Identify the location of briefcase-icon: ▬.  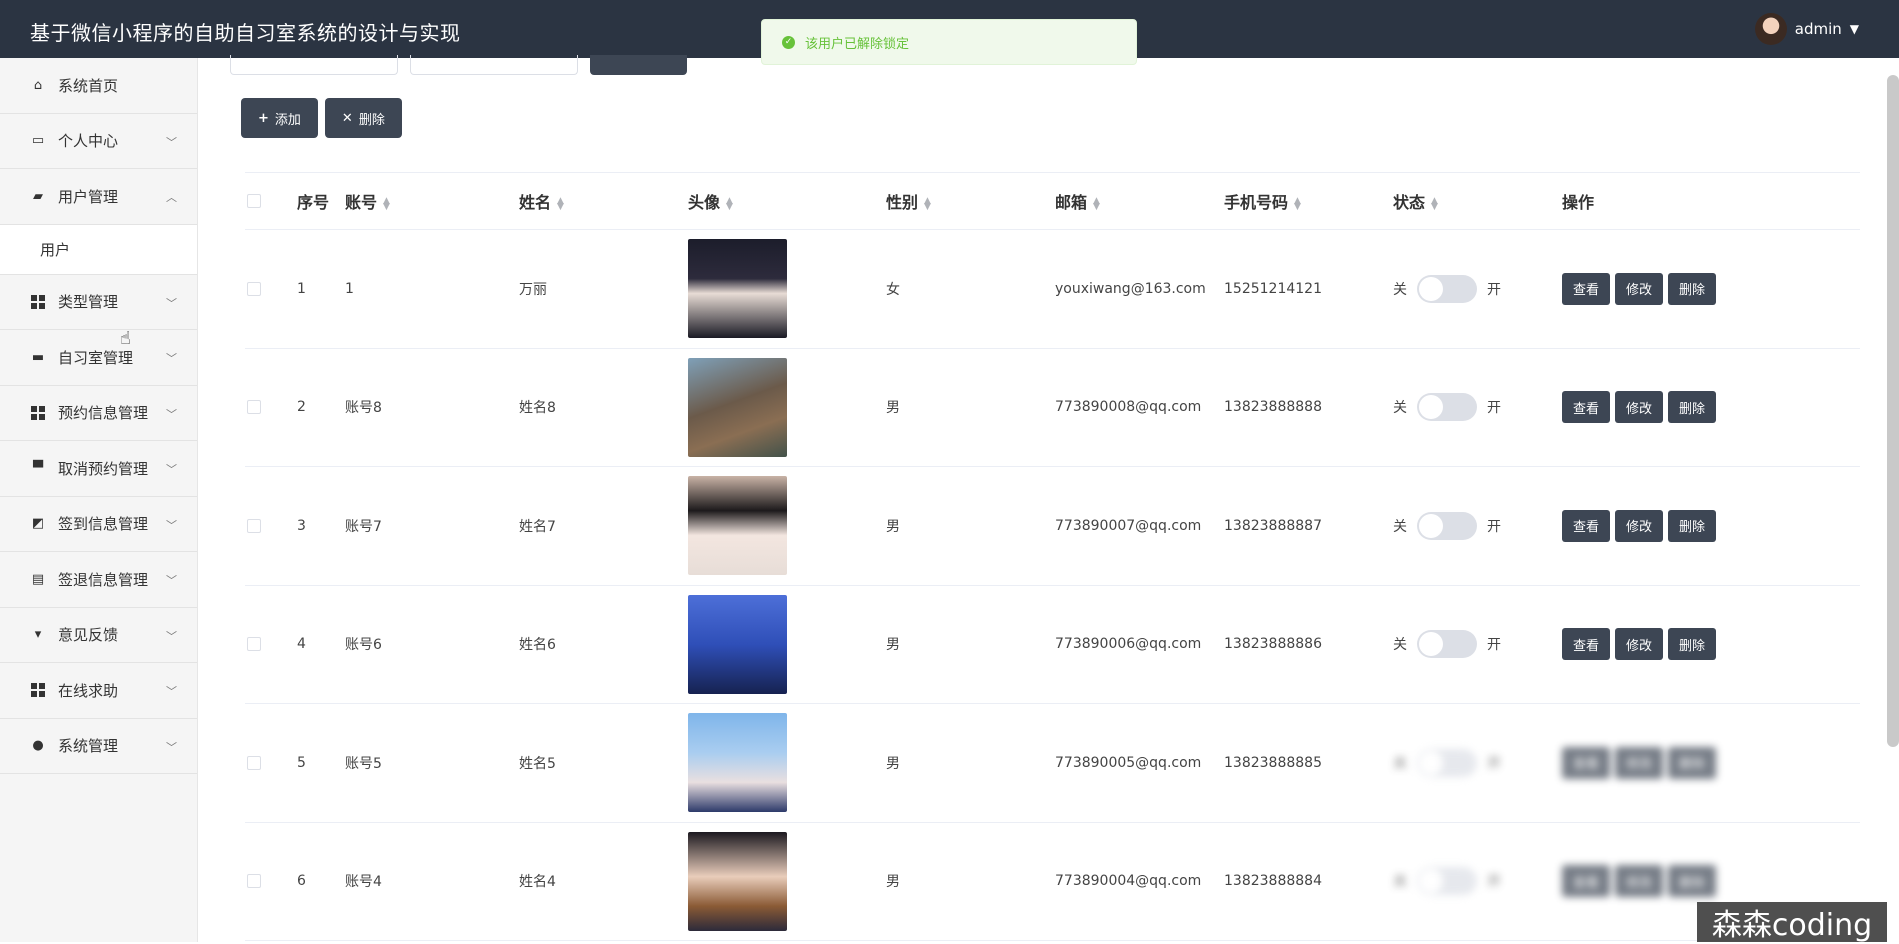
(38, 357).